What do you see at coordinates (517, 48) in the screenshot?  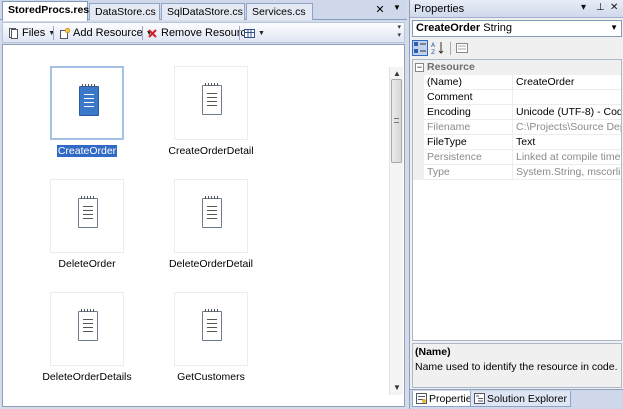 I see `properties-toolbar: AZ` at bounding box center [517, 48].